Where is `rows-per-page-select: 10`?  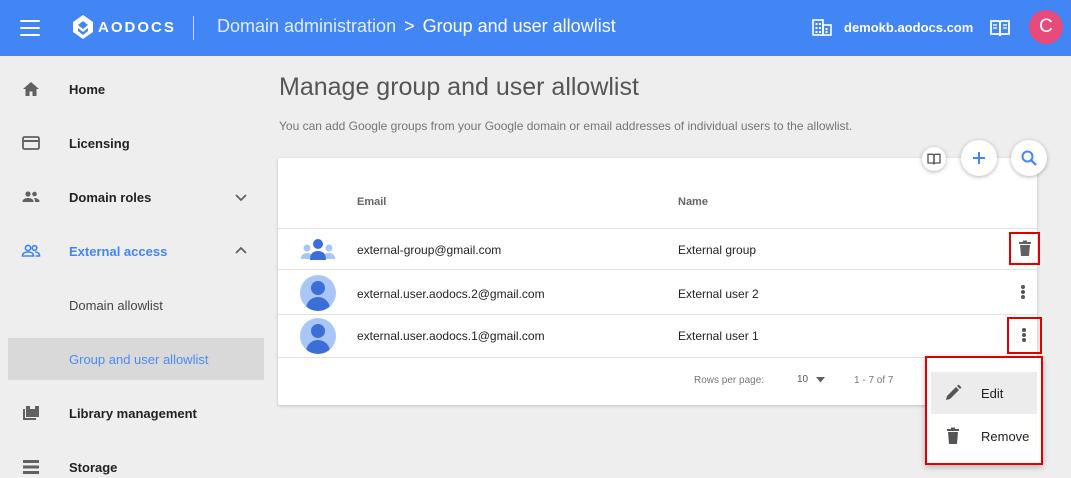 rows-per-page-select: 10 is located at coordinates (811, 379).